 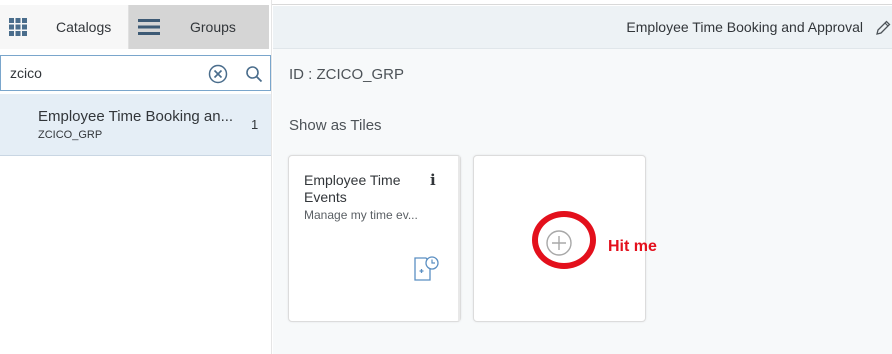 I want to click on clear-circle-icon, so click(x=218, y=74).